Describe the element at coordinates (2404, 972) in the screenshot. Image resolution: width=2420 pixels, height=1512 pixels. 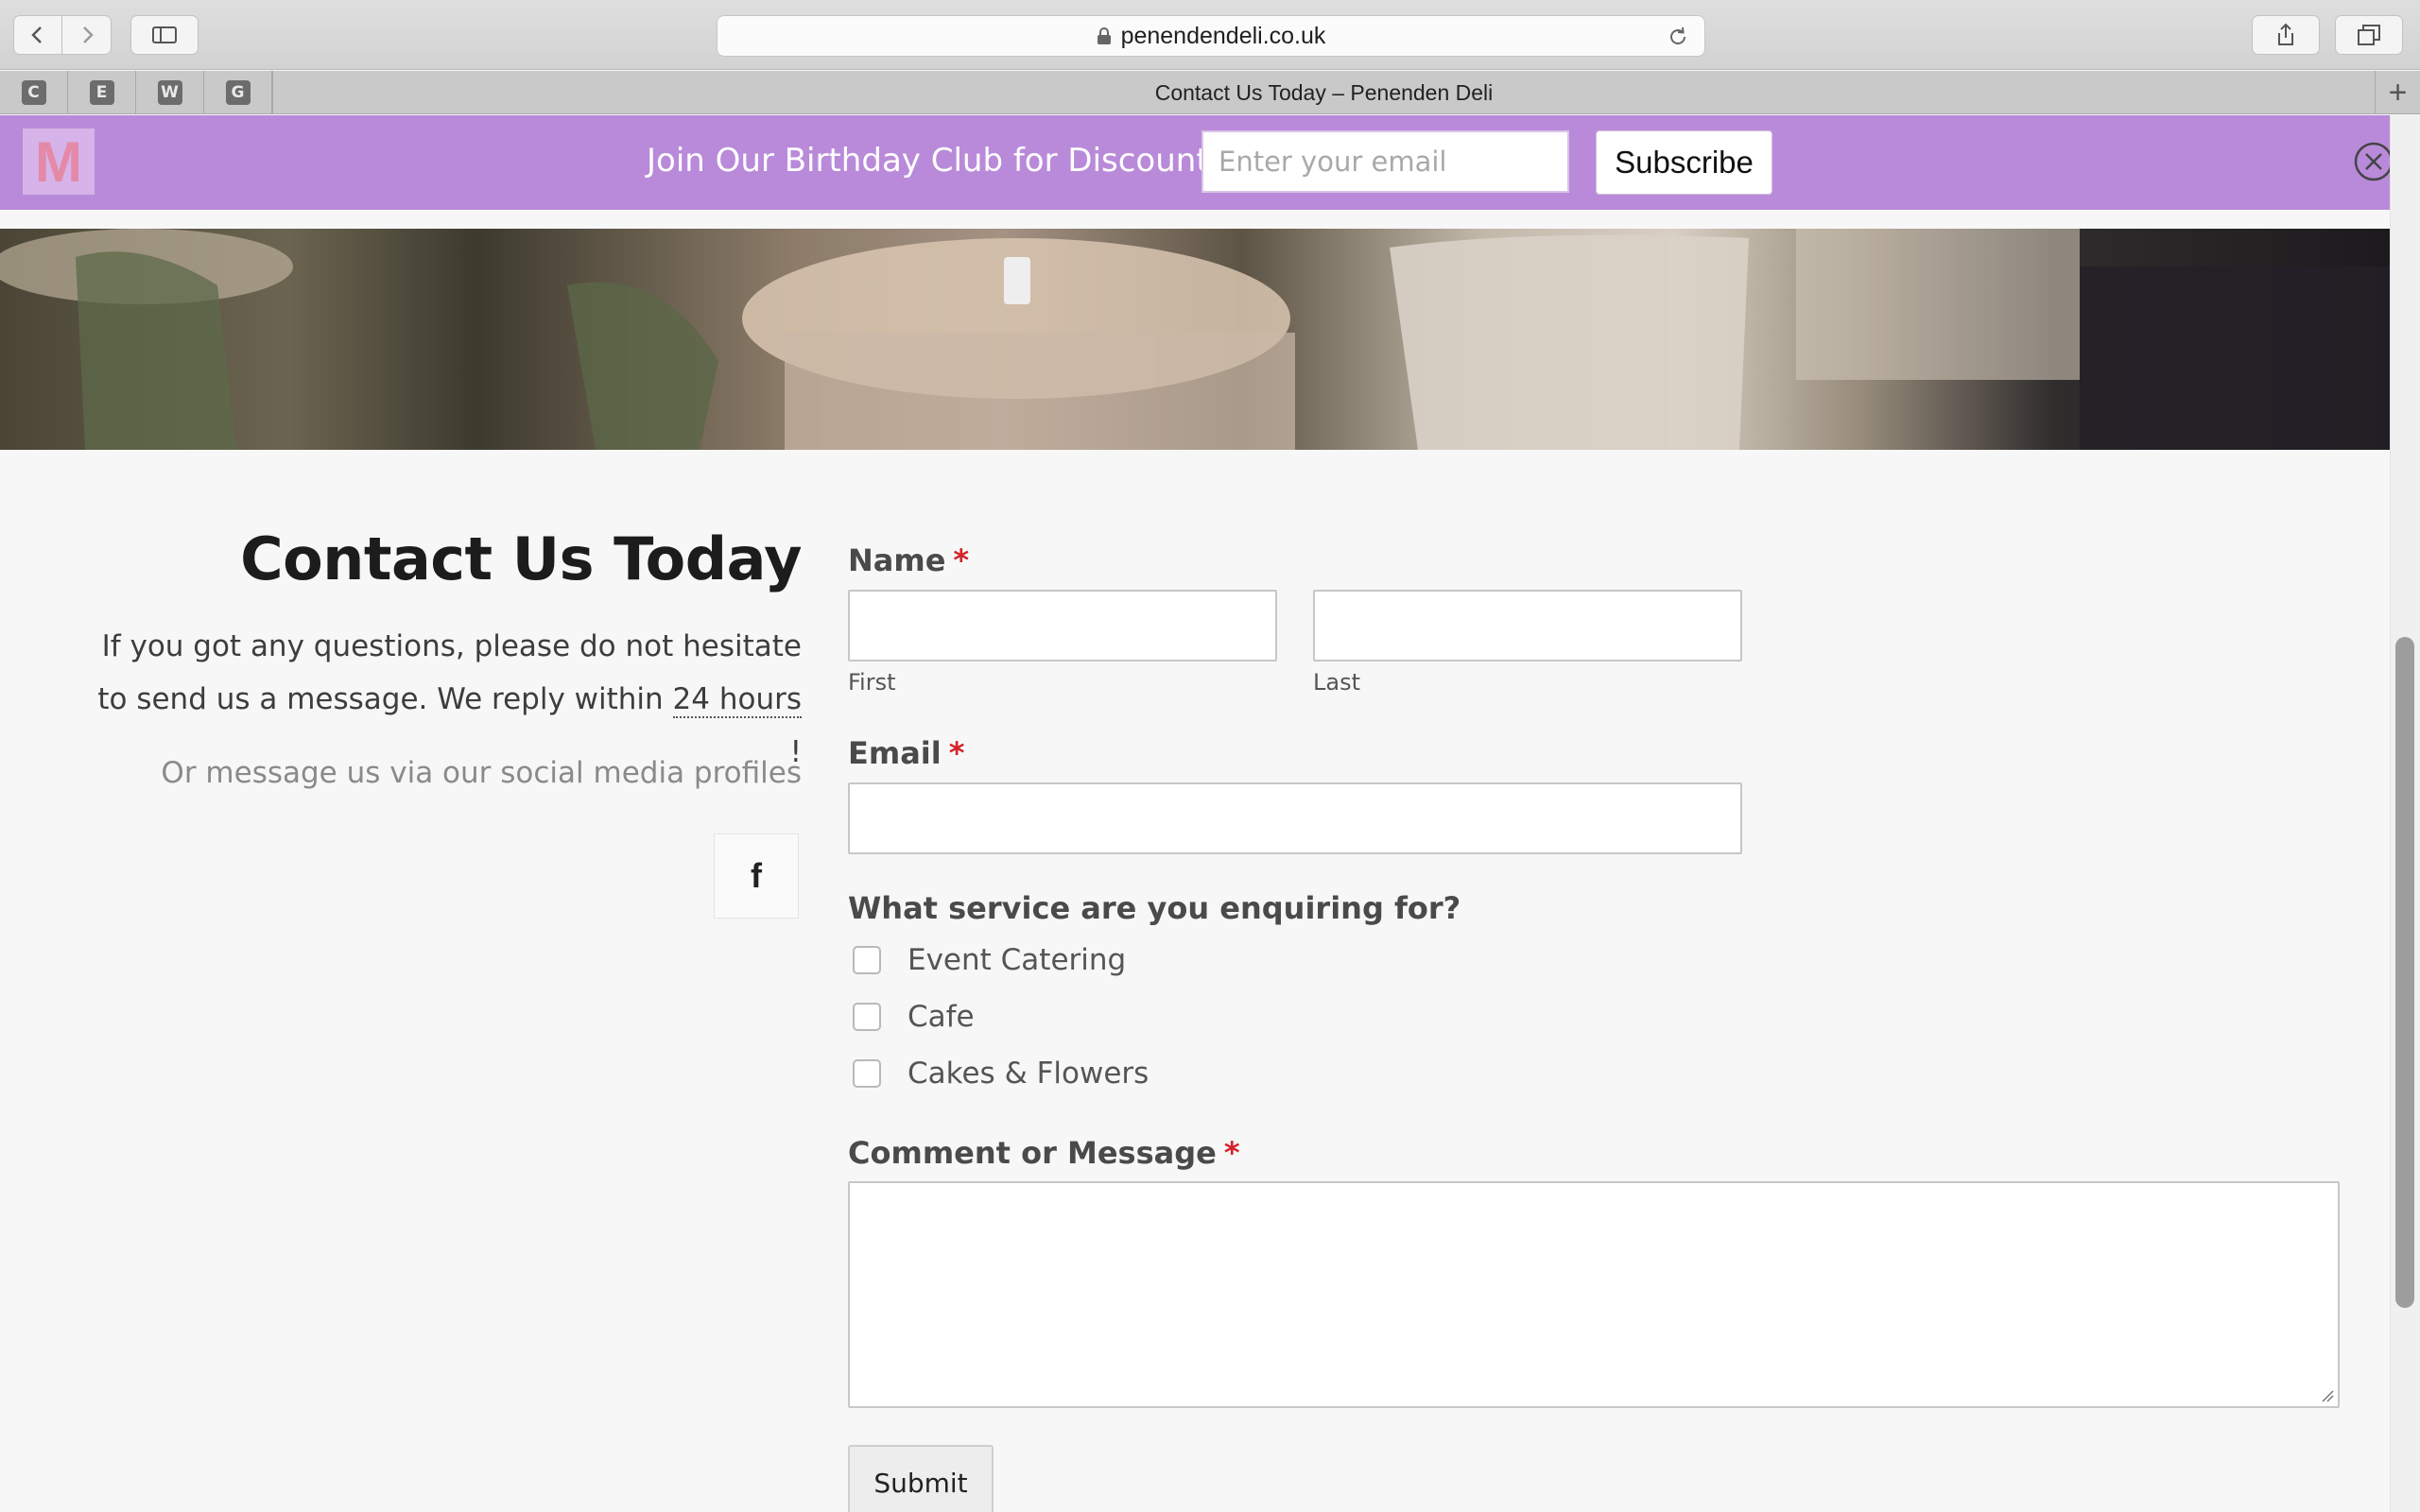
I see `scrollbar-thumb` at that location.